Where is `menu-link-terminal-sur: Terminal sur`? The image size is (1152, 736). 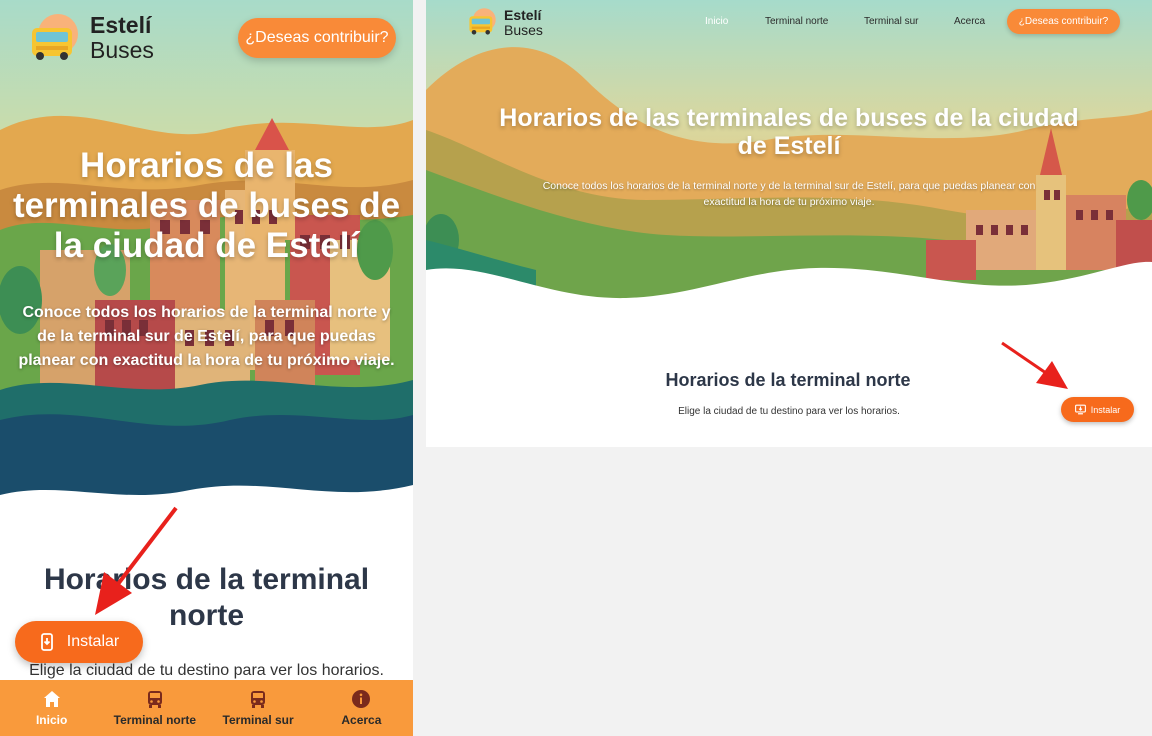 menu-link-terminal-sur: Terminal sur is located at coordinates (891, 21).